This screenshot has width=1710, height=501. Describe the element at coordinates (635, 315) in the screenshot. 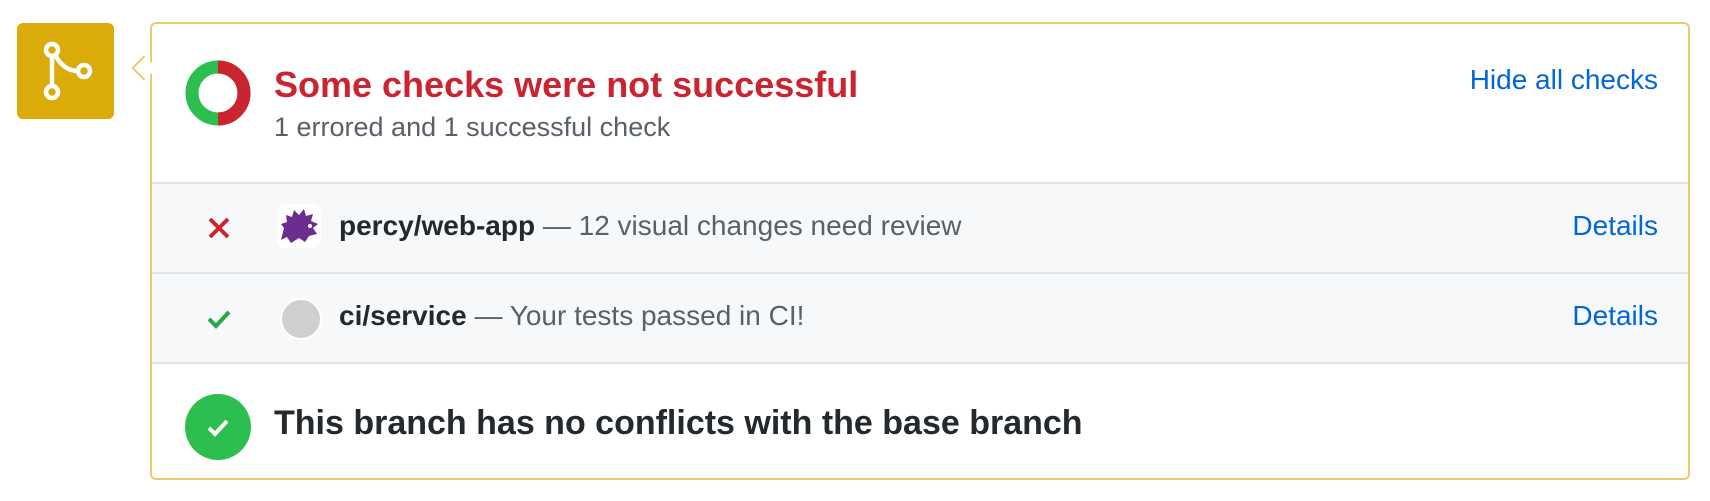

I see `check-description-text: — Your tests passed in CI!` at that location.